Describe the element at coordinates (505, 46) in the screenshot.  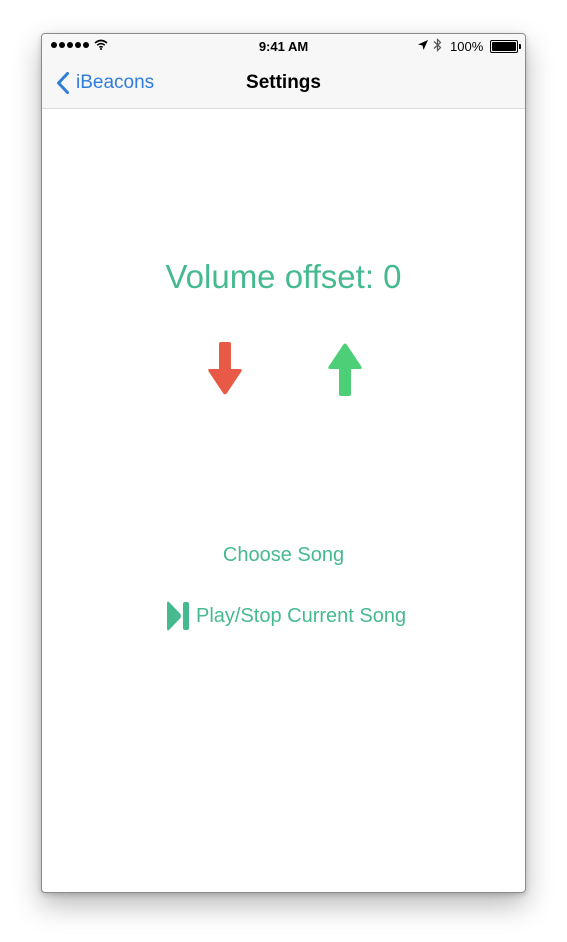
I see `battery-icon` at that location.